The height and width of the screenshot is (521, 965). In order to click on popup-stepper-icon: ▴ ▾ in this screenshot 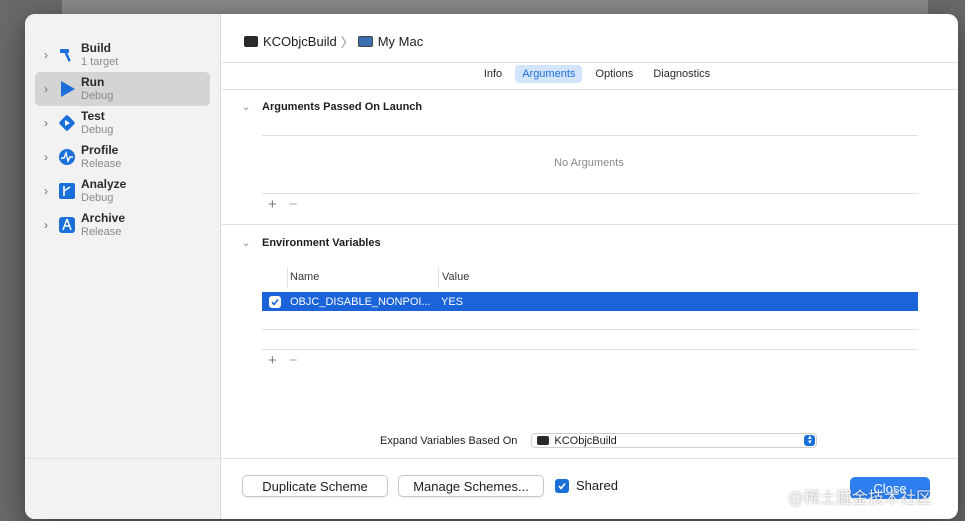, I will do `click(810, 440)`.